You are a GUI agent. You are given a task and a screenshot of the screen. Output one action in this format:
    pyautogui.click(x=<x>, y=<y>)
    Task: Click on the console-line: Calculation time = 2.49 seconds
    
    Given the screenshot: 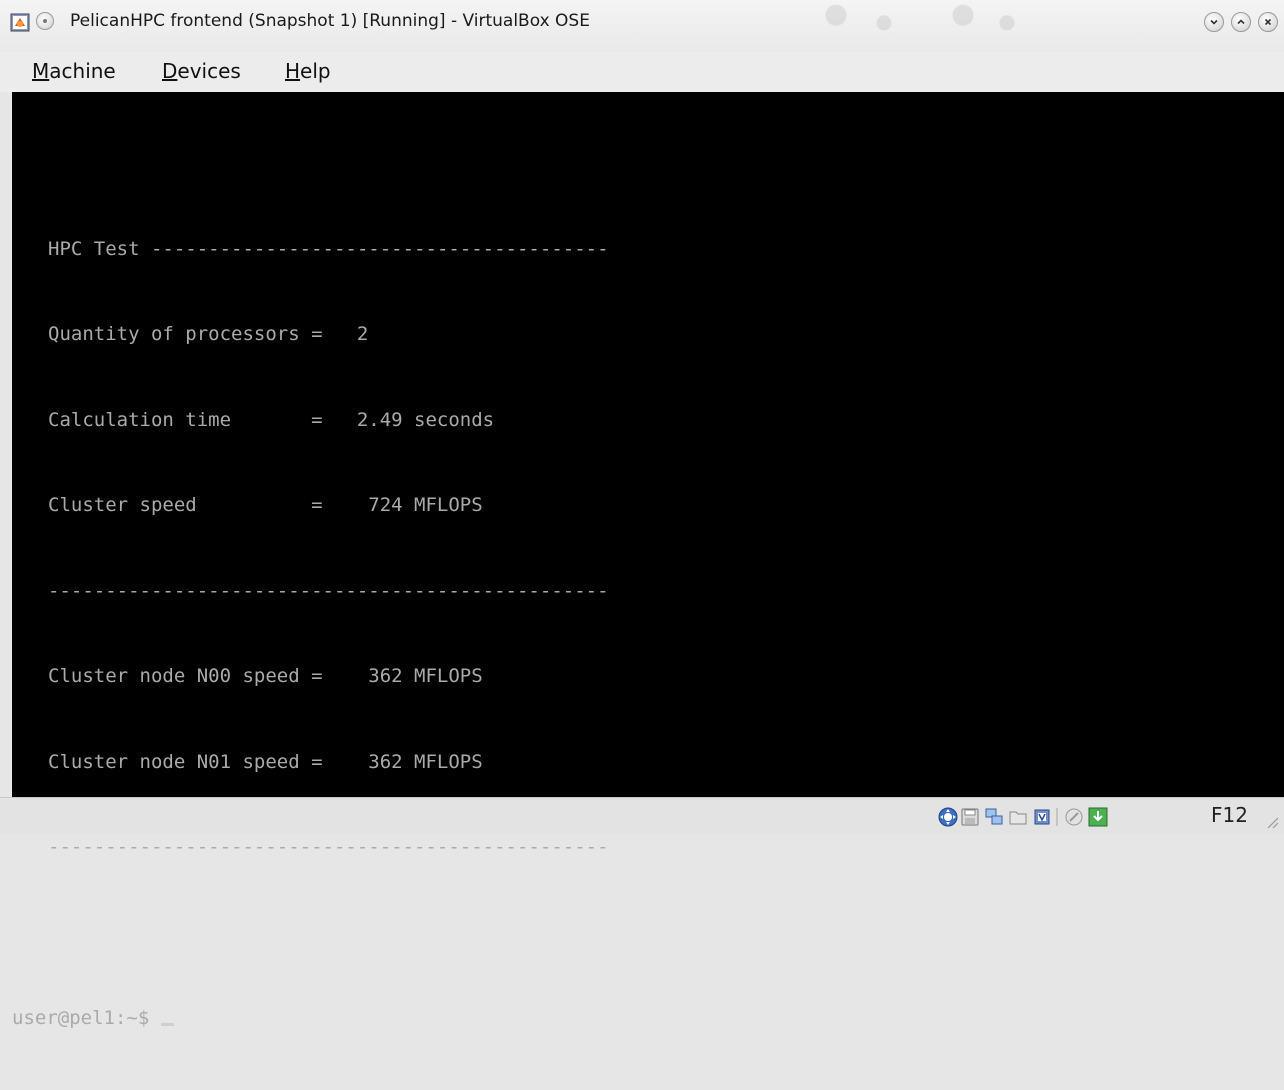 What is the action you would take?
    pyautogui.click(x=310, y=420)
    